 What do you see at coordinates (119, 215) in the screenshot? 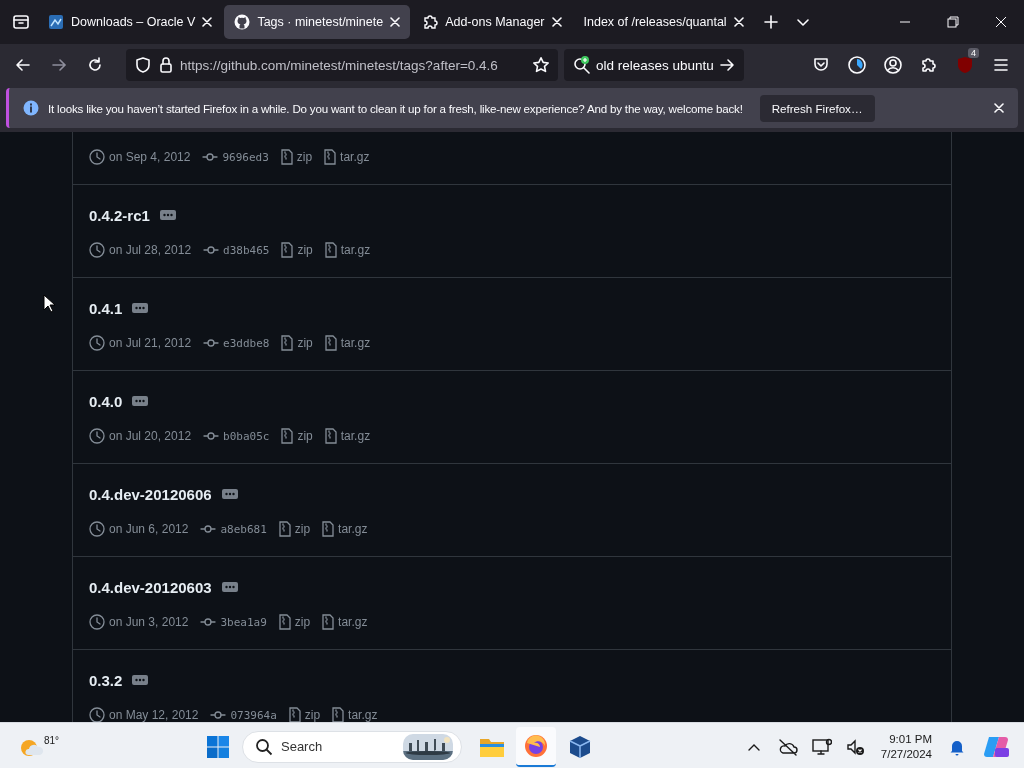
I see `tag-link: 0.4.2-rc1` at bounding box center [119, 215].